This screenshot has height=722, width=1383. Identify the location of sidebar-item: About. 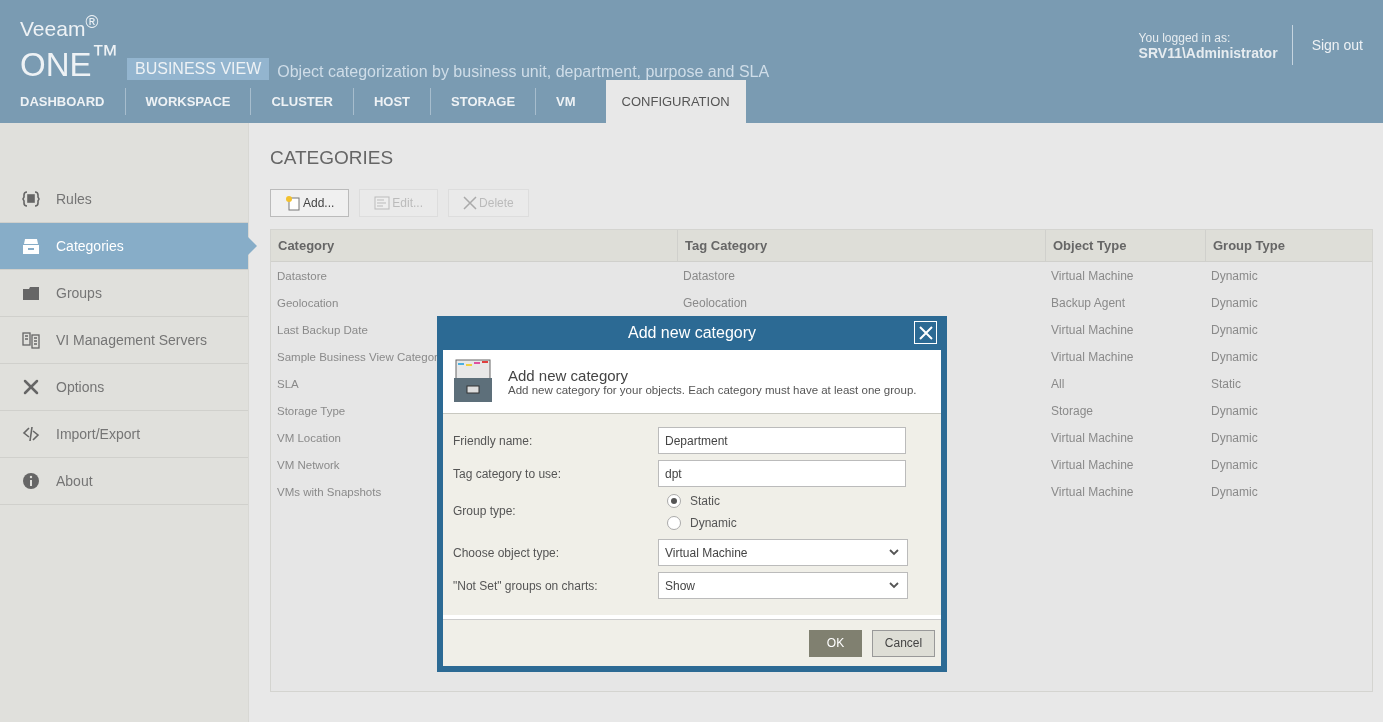
(124, 481).